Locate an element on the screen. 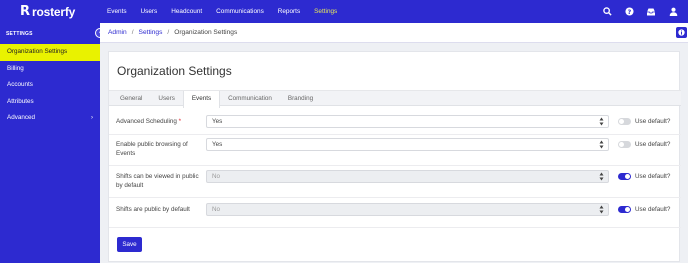  nav-item-users: Users is located at coordinates (149, 11).